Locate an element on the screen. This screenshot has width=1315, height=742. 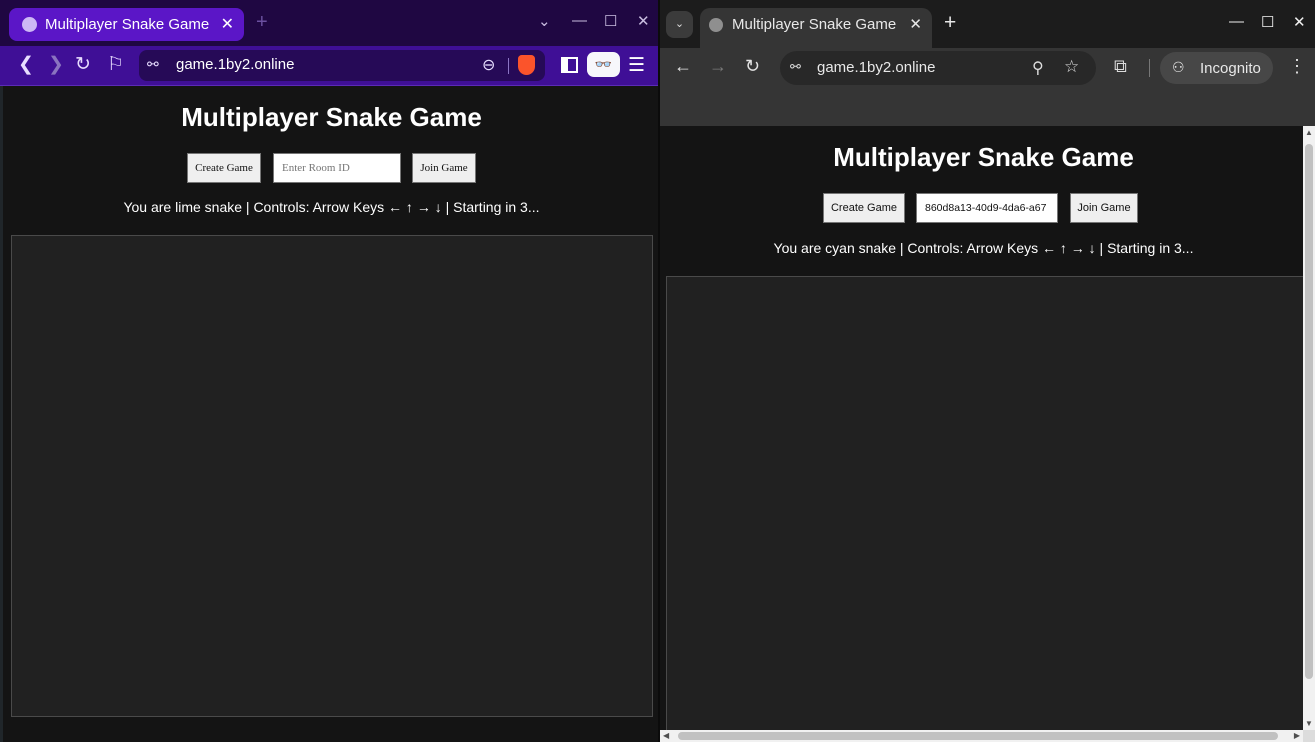
forward-button: ❯ is located at coordinates (56, 64).